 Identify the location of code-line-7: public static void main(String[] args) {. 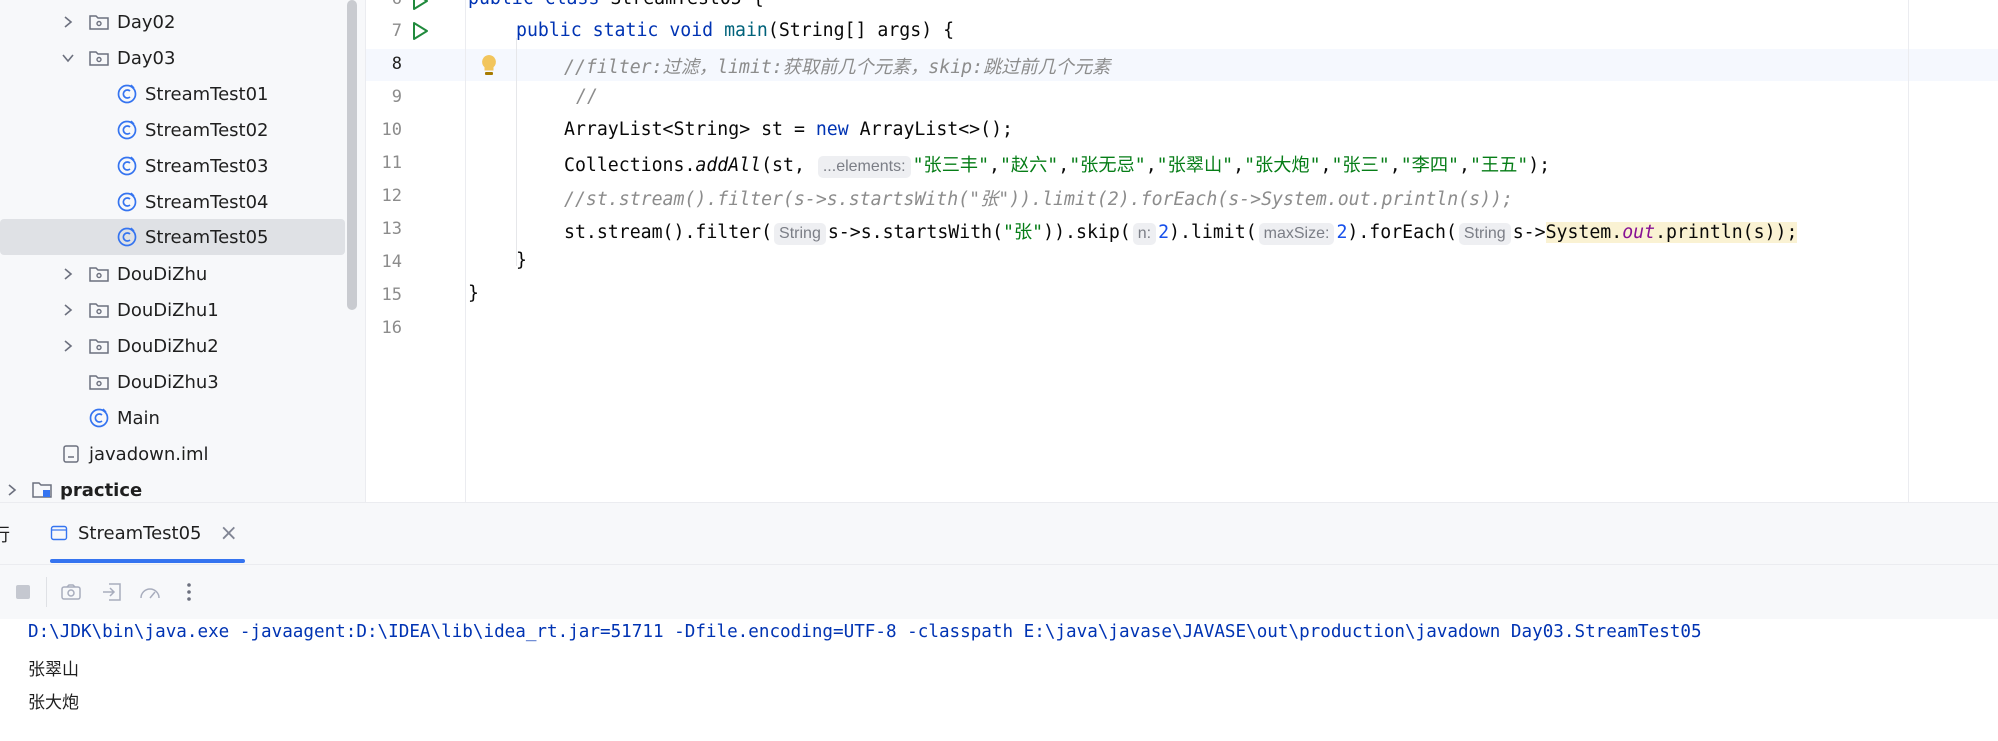
(735, 30).